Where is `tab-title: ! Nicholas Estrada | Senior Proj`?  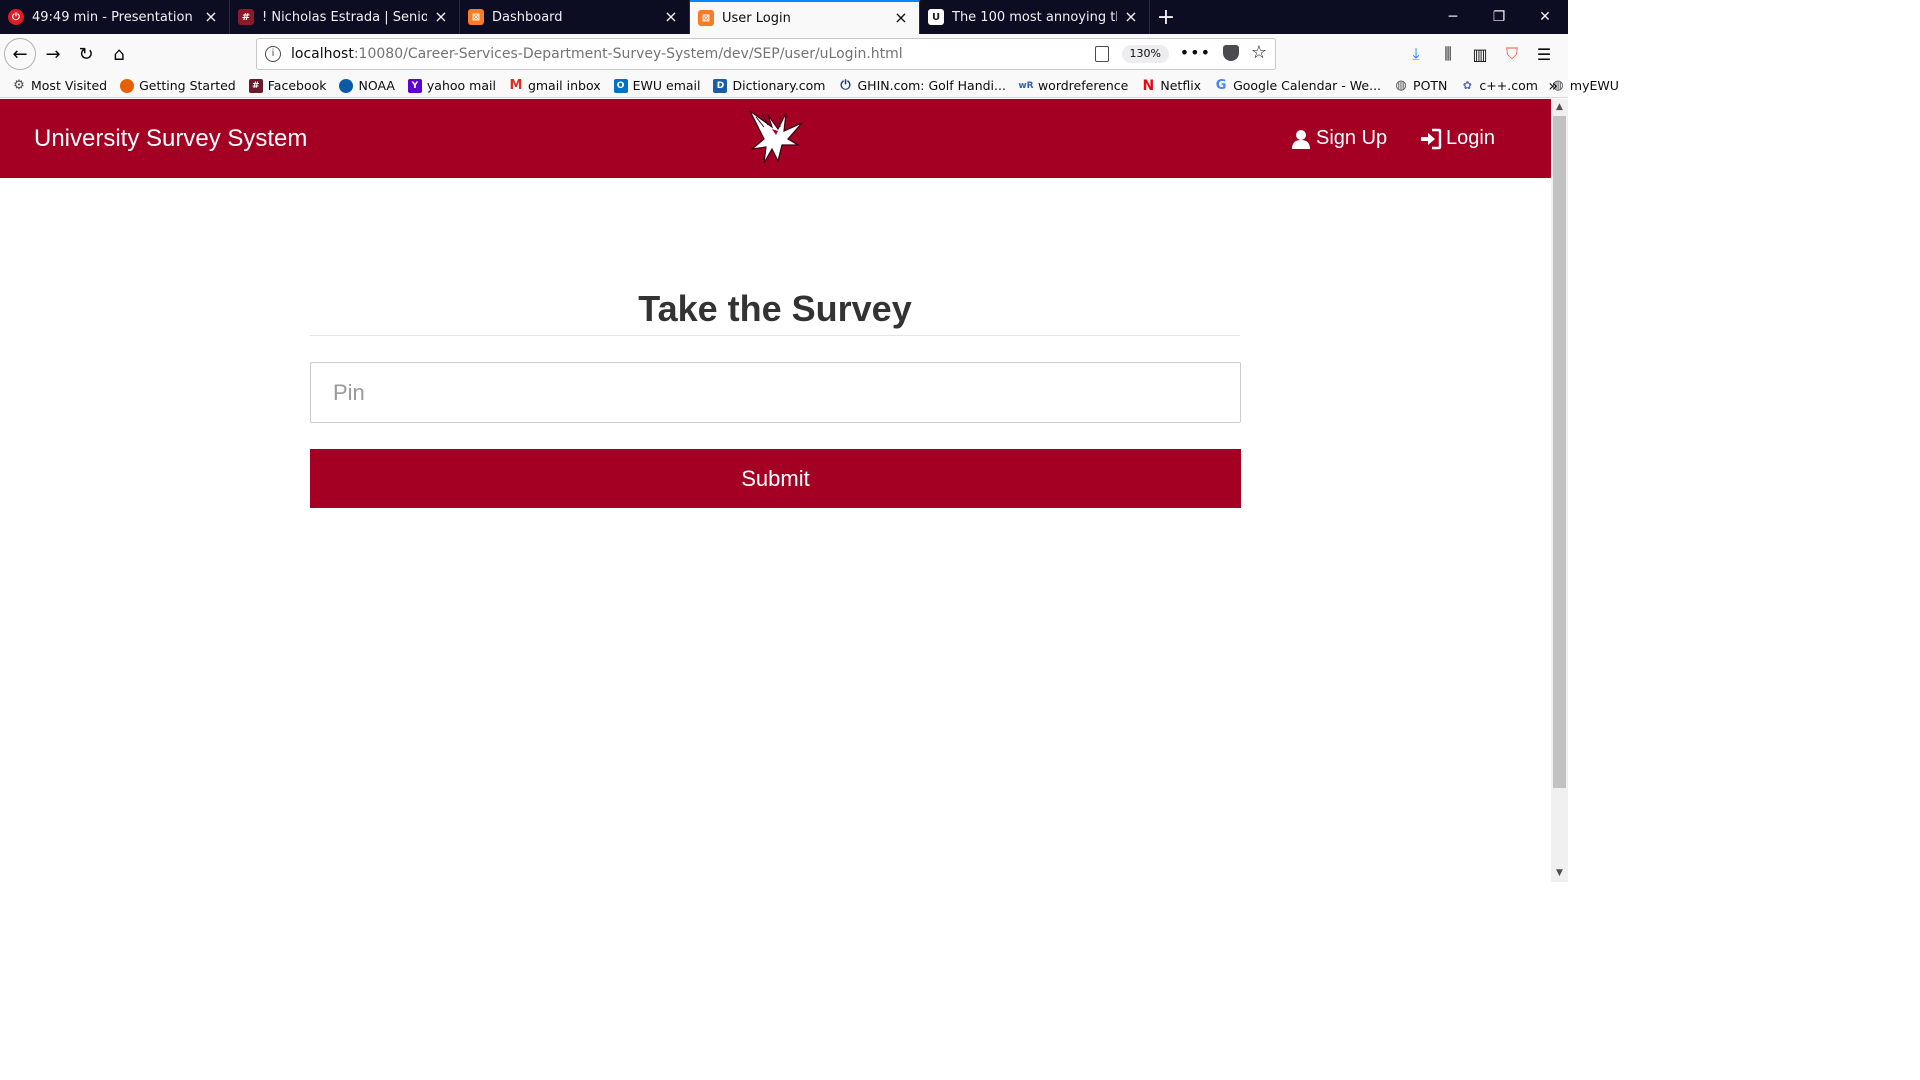 tab-title: ! Nicholas Estrada | Senior Proj is located at coordinates (344, 17).